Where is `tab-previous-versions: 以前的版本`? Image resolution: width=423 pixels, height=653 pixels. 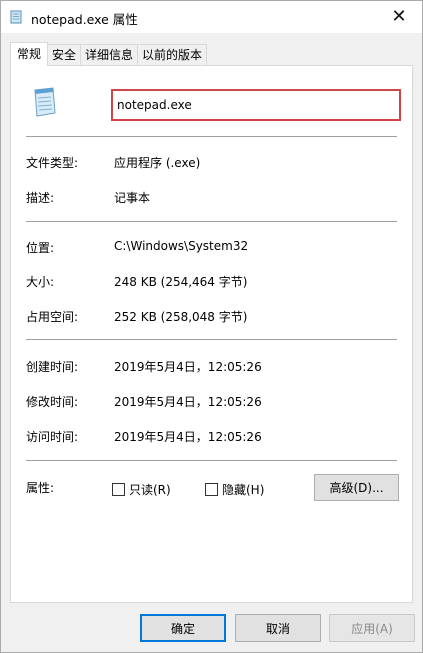
tab-previous-versions: 以前的版本 is located at coordinates (172, 55).